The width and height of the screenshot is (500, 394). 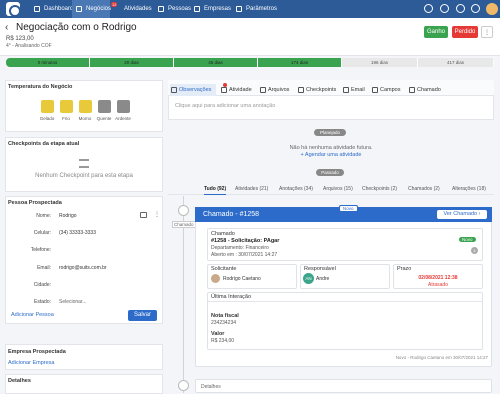 What do you see at coordinates (492, 9) in the screenshot?
I see `user-avatar` at bounding box center [492, 9].